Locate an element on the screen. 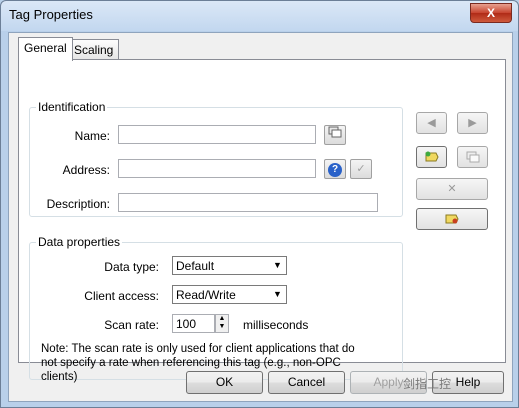  previous-tag-button: ◀ is located at coordinates (431, 123).